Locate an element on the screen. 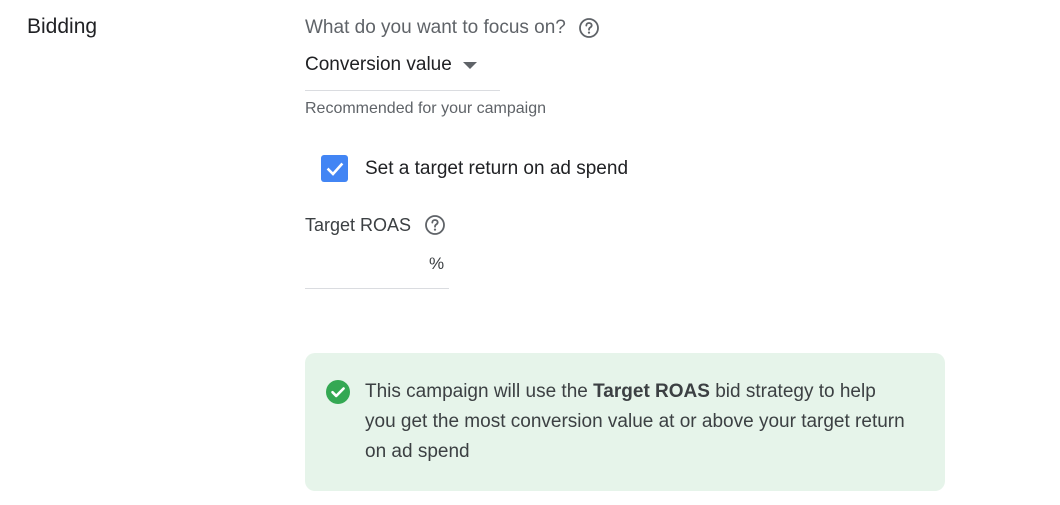 The image size is (1060, 505). target-return-checkbox-row: Set a target return on ad spend is located at coordinates (474, 168).